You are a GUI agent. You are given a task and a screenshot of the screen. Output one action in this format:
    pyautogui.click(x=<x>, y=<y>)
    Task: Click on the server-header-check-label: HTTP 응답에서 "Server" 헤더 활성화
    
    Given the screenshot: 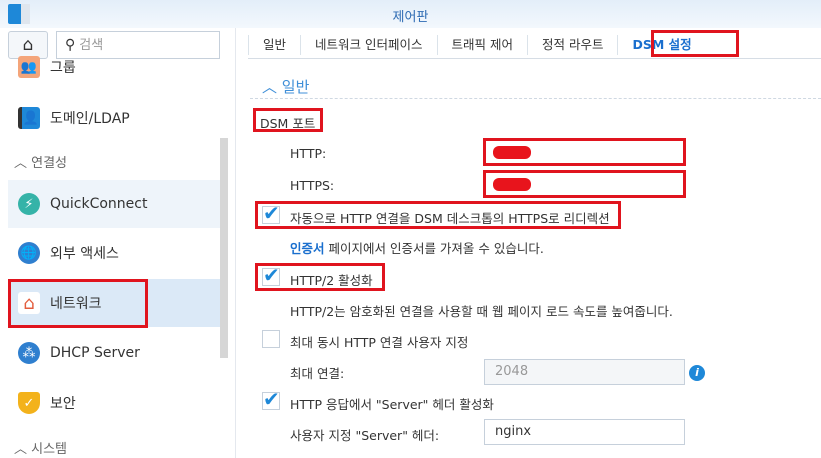 What is the action you would take?
    pyautogui.click(x=392, y=404)
    